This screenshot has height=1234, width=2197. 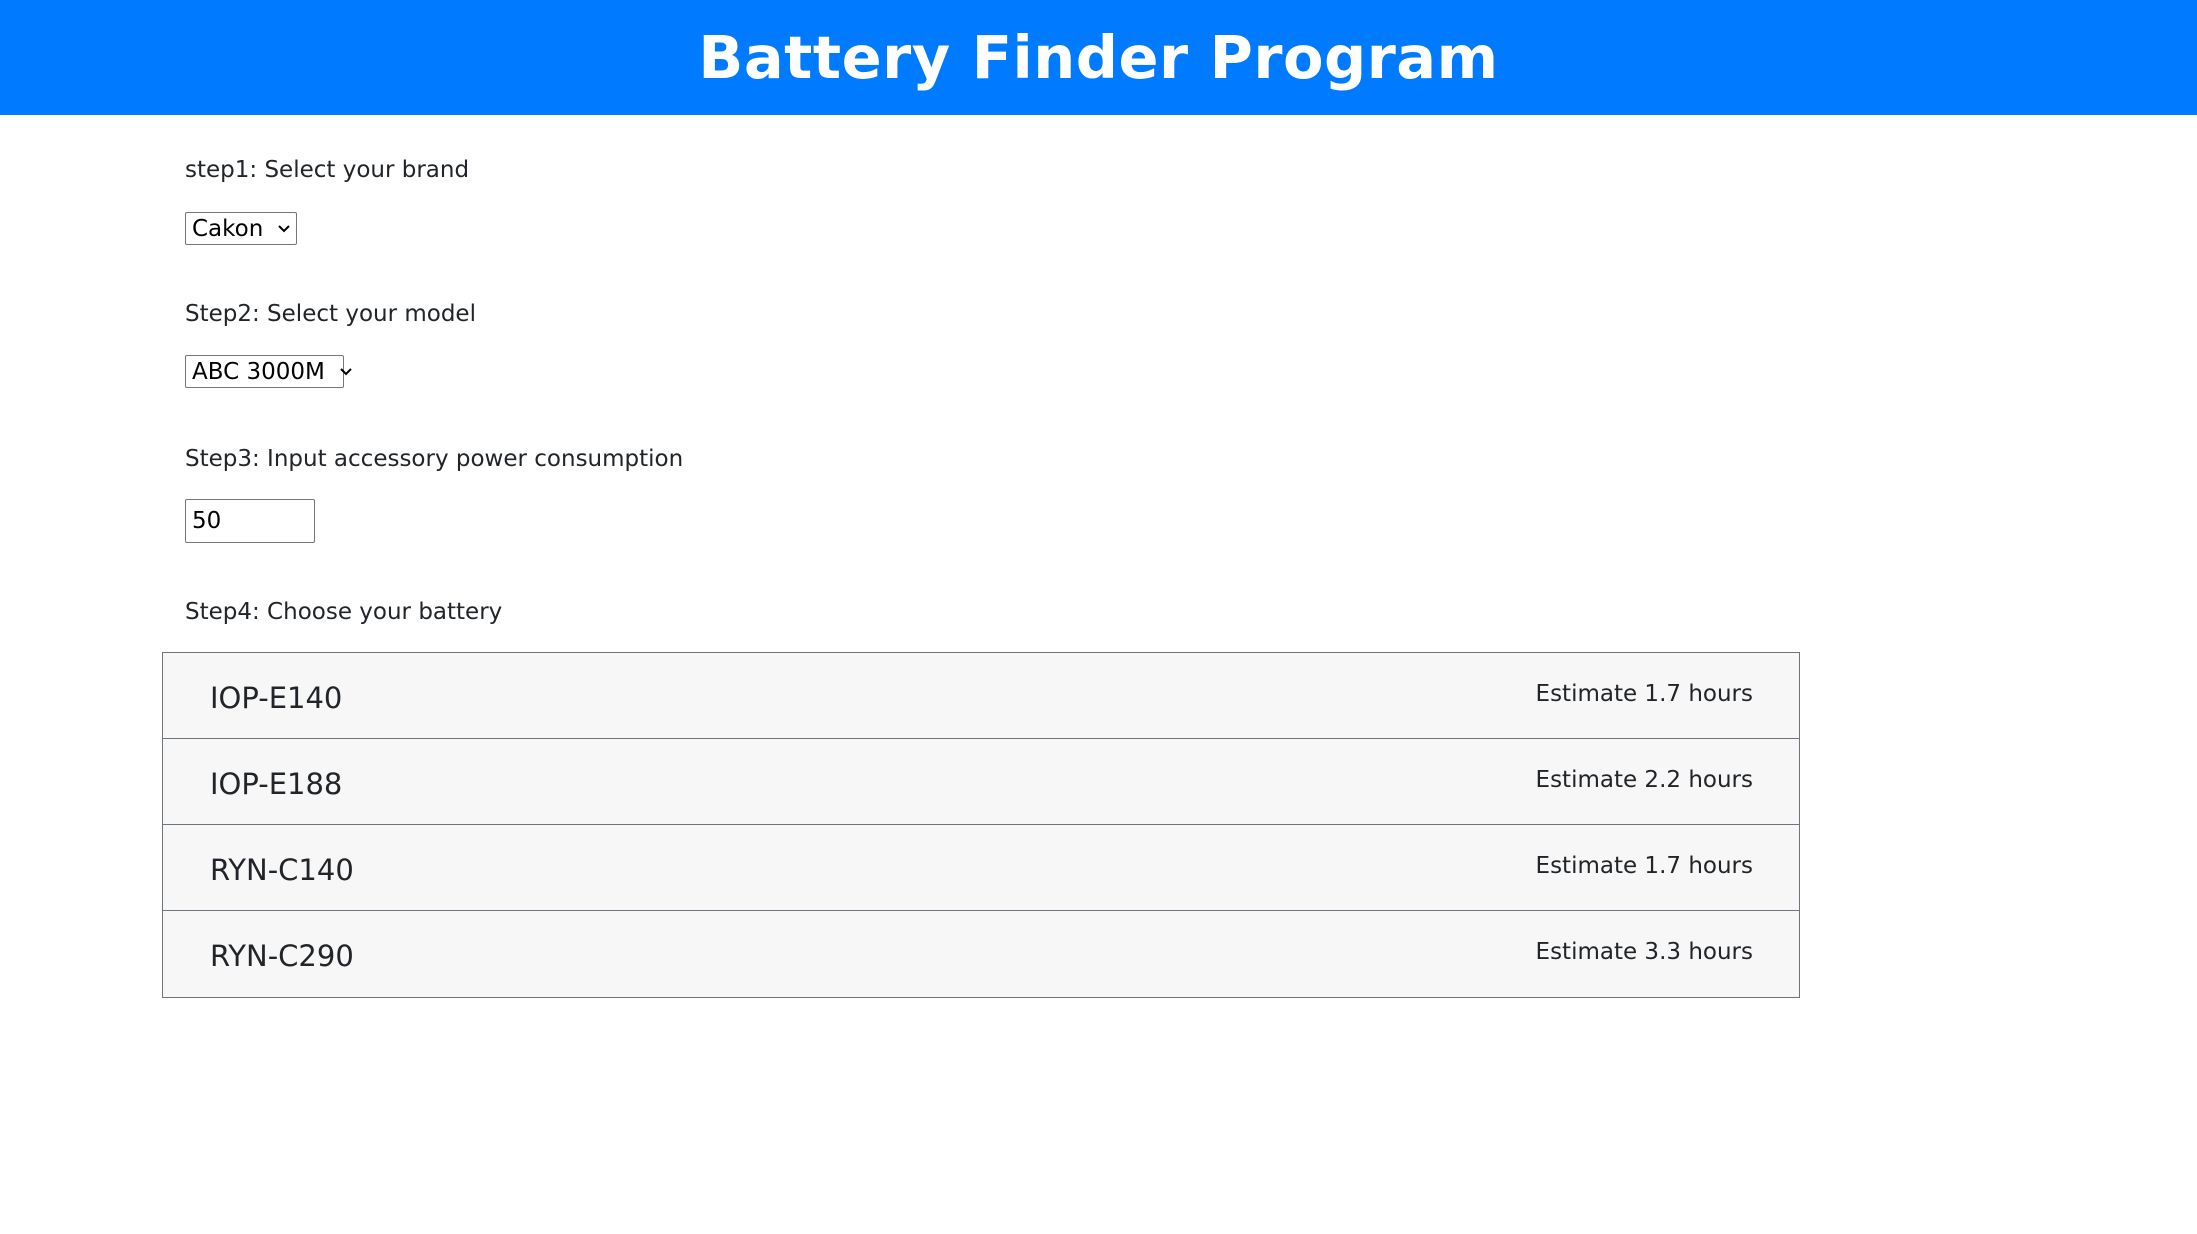 What do you see at coordinates (330, 314) in the screenshot?
I see `step2-label: Step2: Select your model` at bounding box center [330, 314].